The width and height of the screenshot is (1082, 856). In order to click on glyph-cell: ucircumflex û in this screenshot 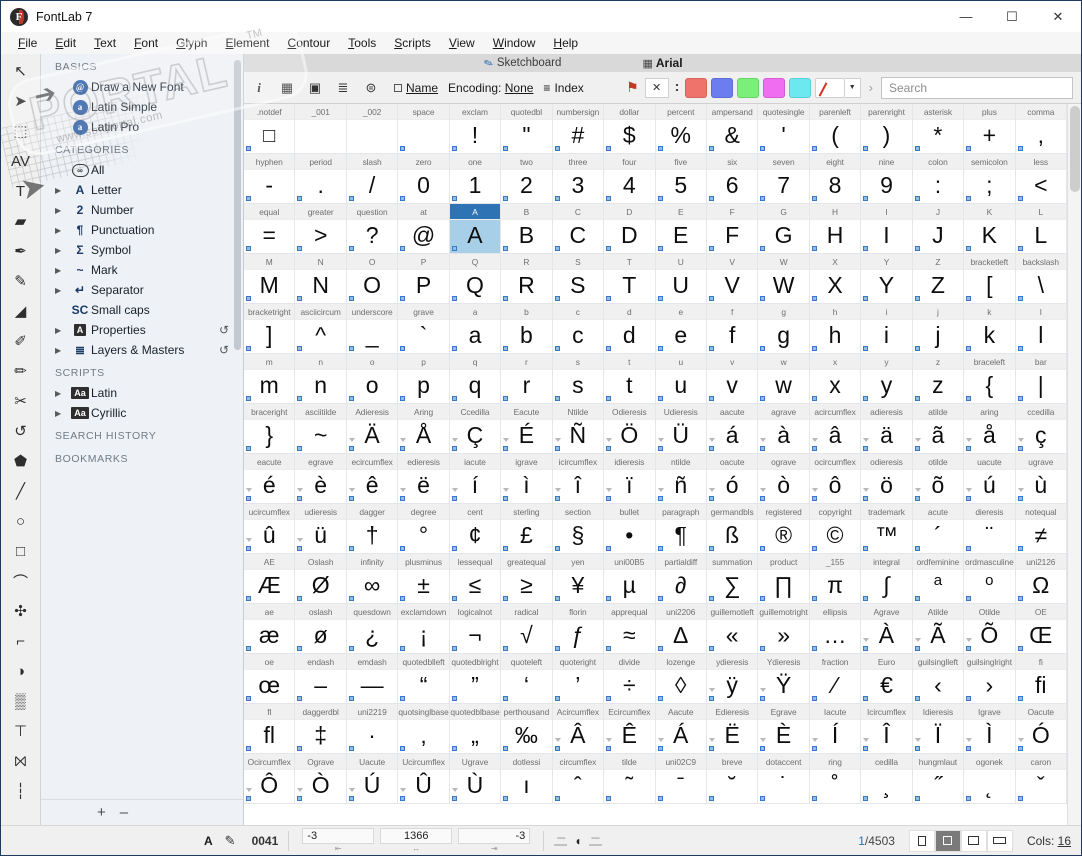, I will do `click(270, 529)`.